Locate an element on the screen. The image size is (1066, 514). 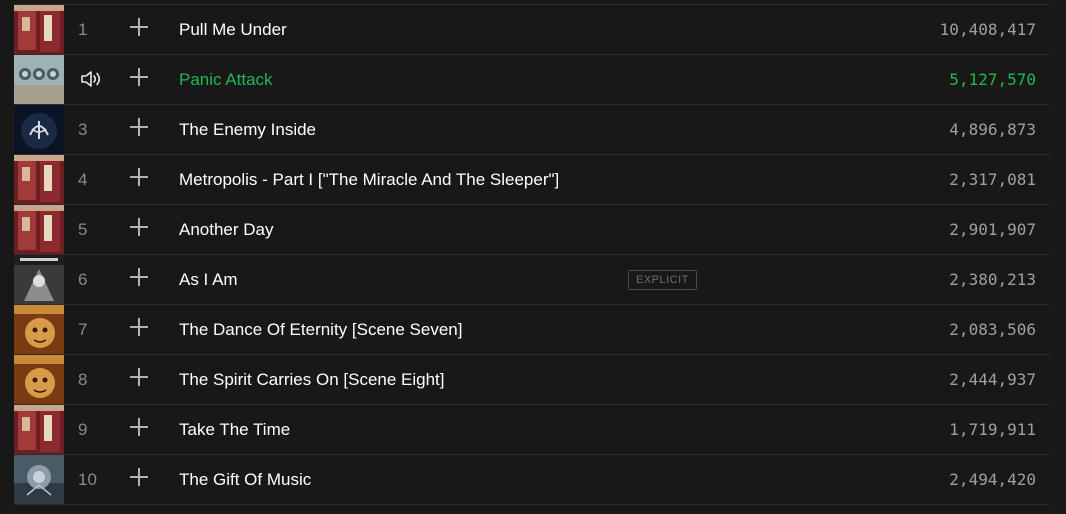
track-number: 3 is located at coordinates (83, 129).